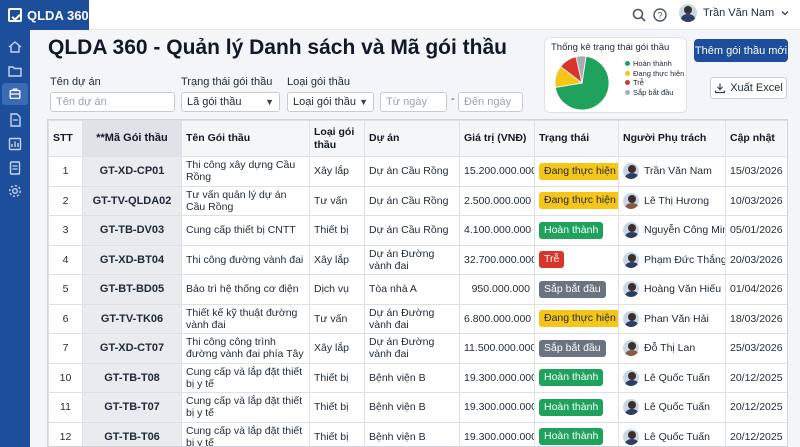  I want to click on cell-code: GT-TV-TK06, so click(132, 318).